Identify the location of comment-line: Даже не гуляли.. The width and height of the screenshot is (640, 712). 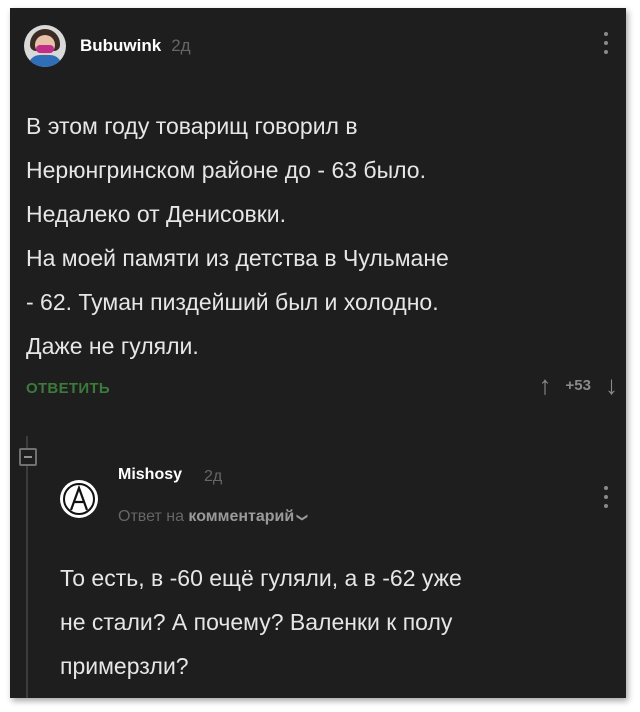
(112, 346).